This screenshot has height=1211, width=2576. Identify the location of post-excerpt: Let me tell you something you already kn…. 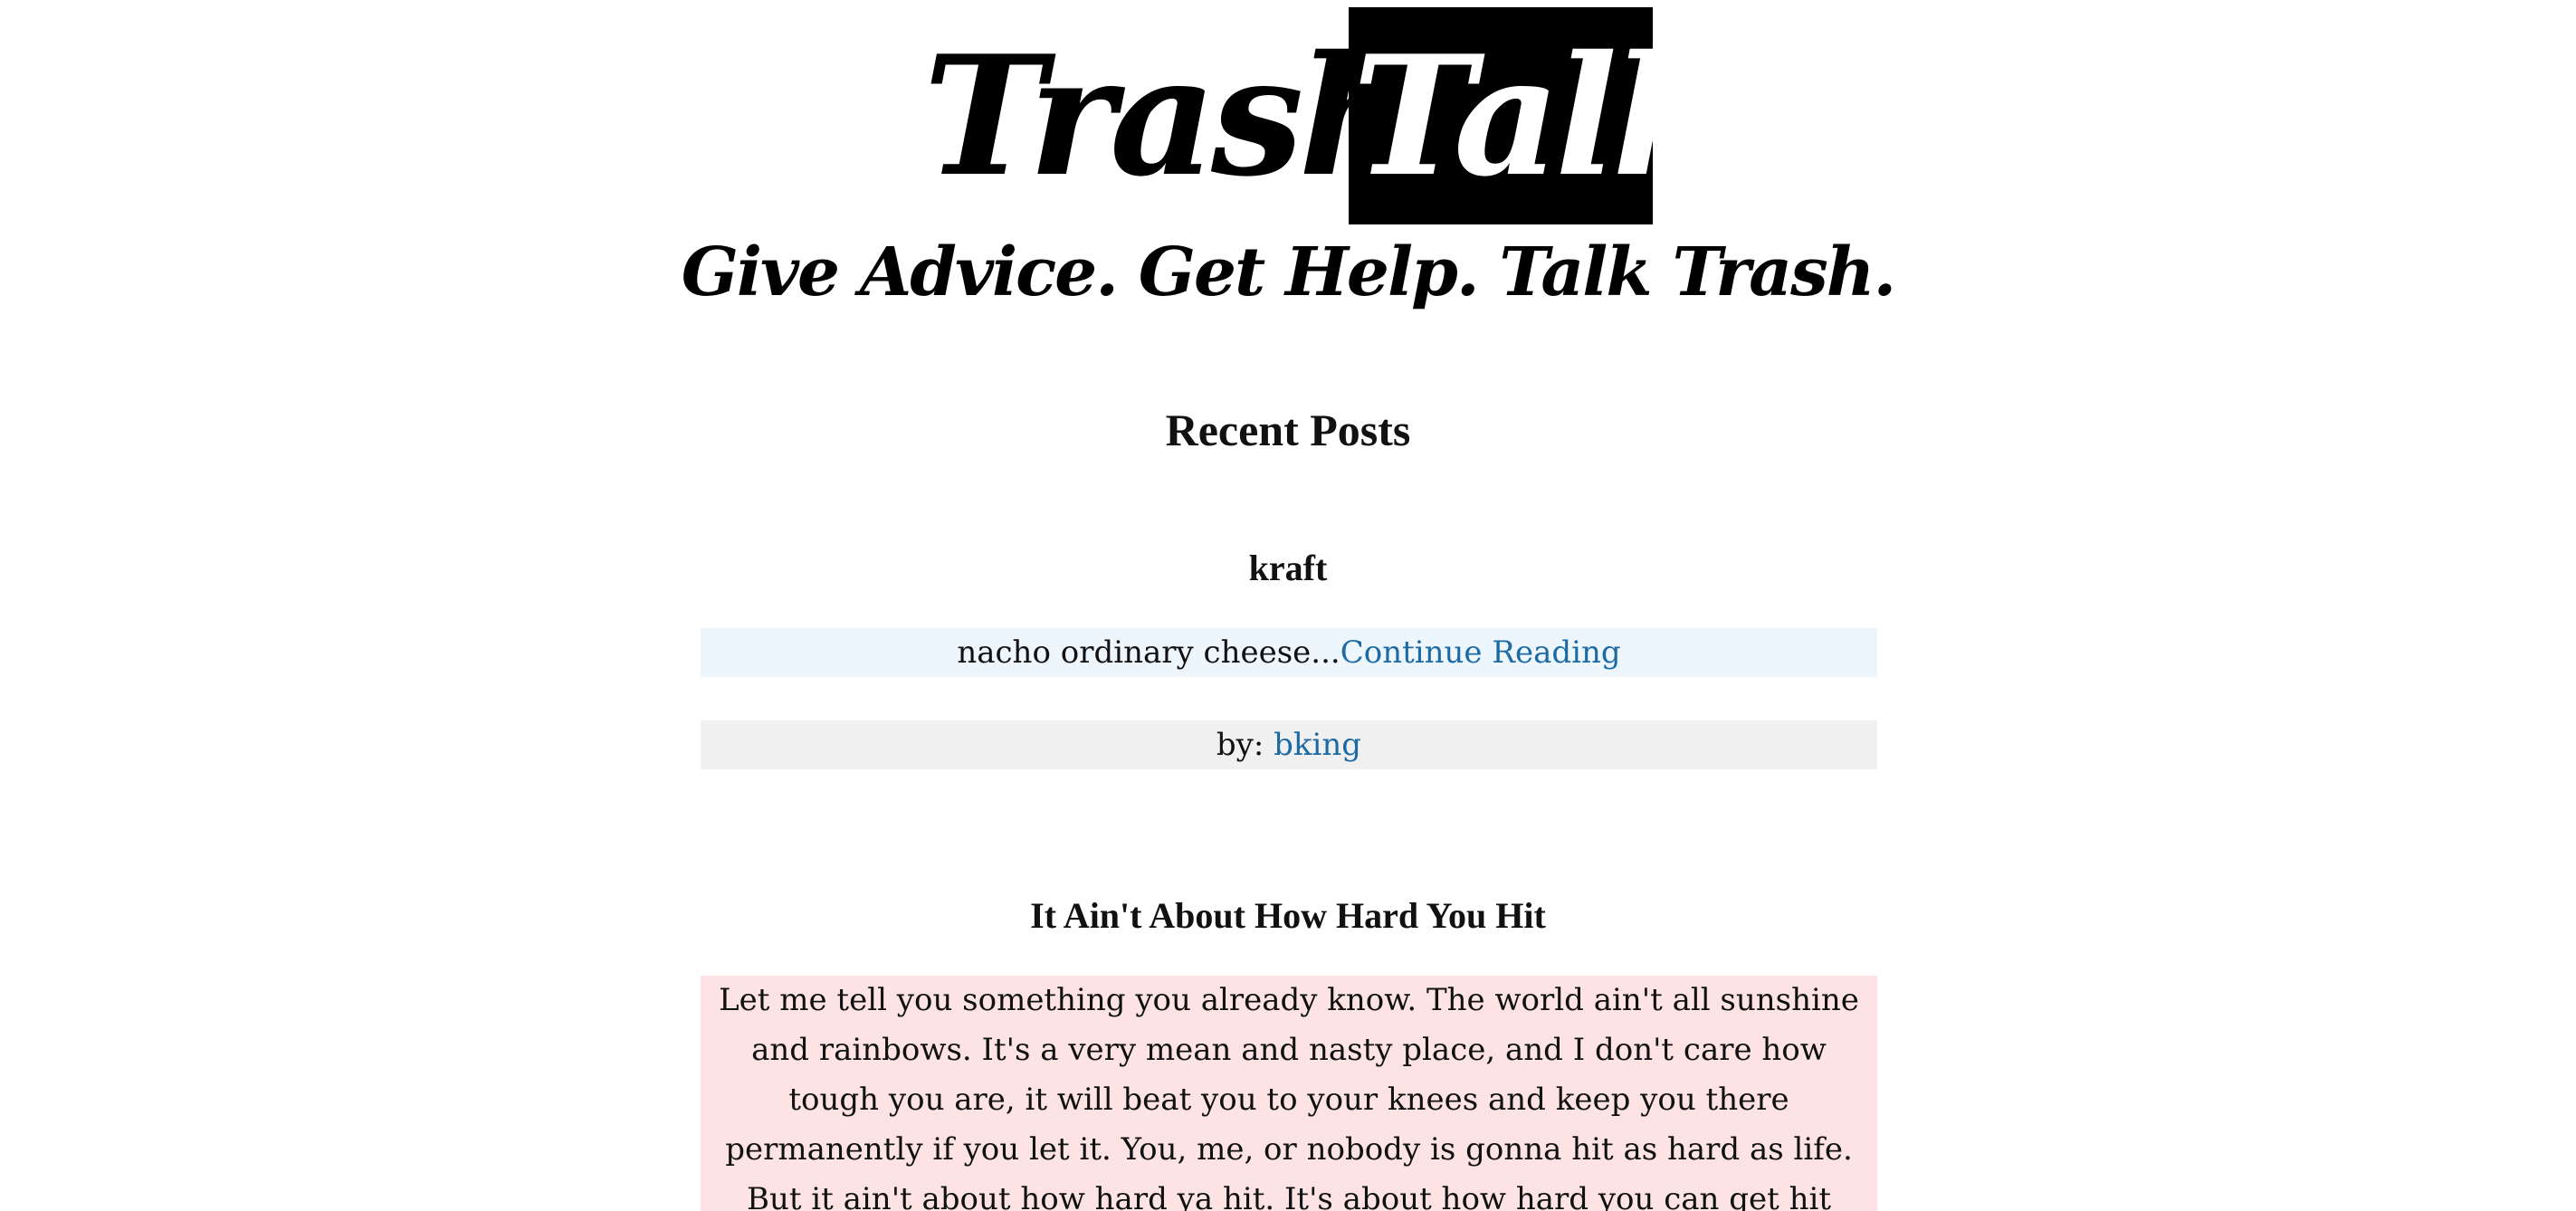
(1289, 1093).